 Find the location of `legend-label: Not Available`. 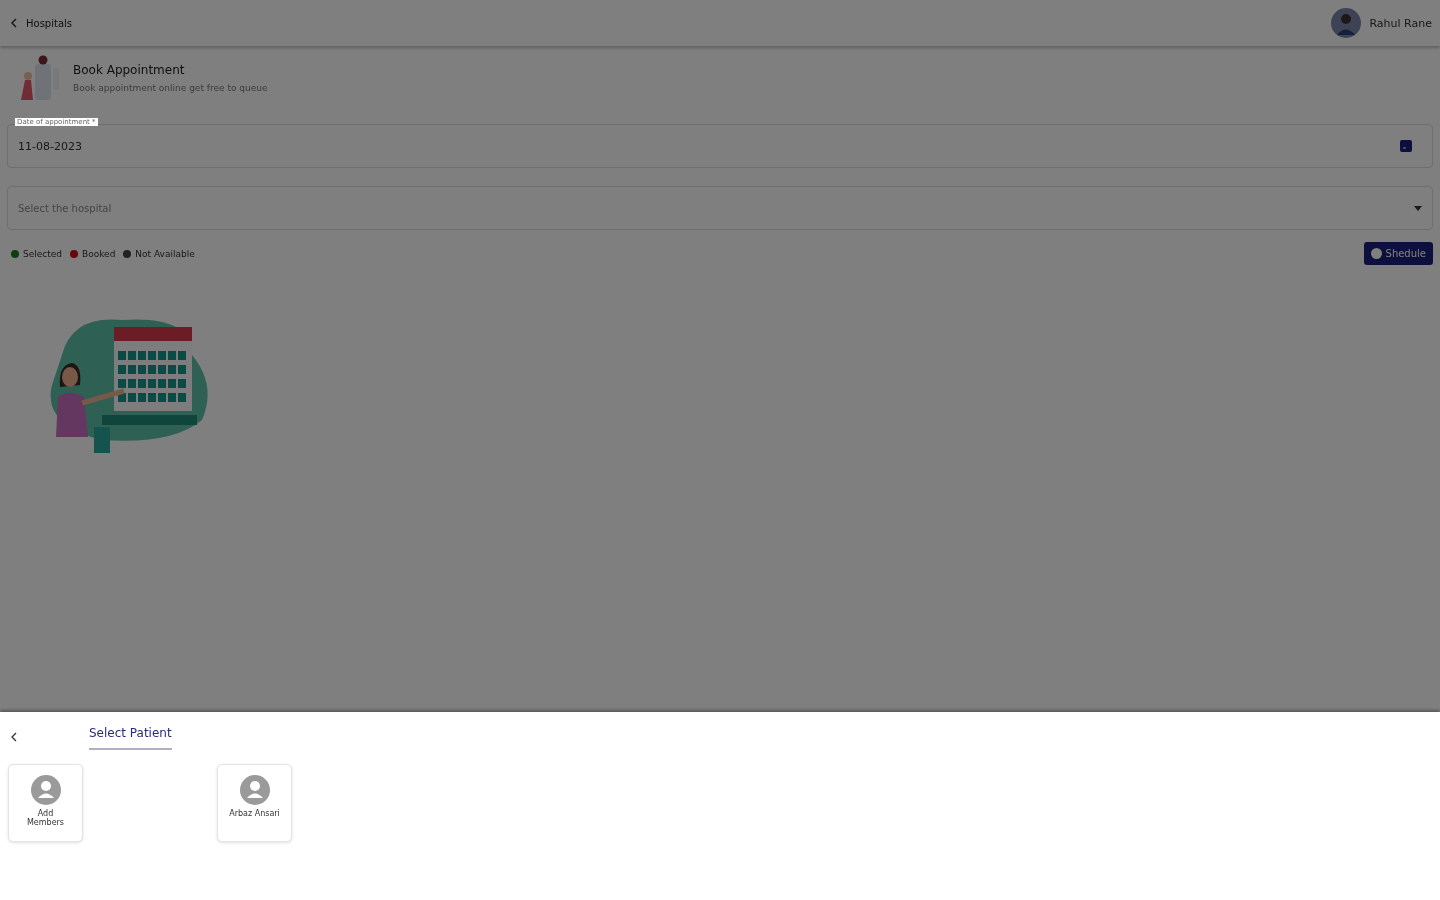

legend-label: Not Available is located at coordinates (165, 253).